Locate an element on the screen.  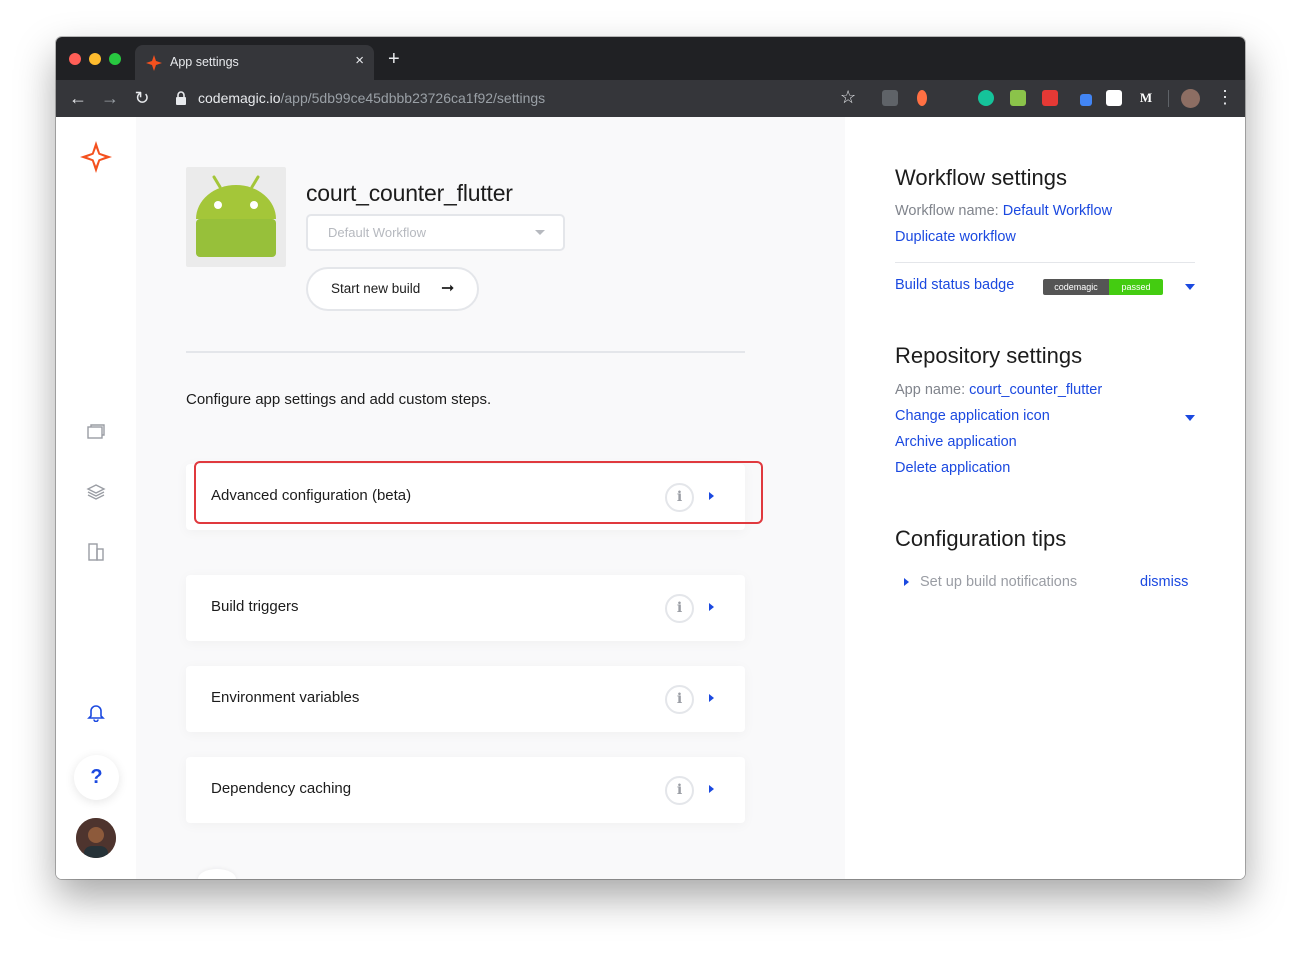
workflow-select-value: Default Workflow is located at coordinates (377, 232).